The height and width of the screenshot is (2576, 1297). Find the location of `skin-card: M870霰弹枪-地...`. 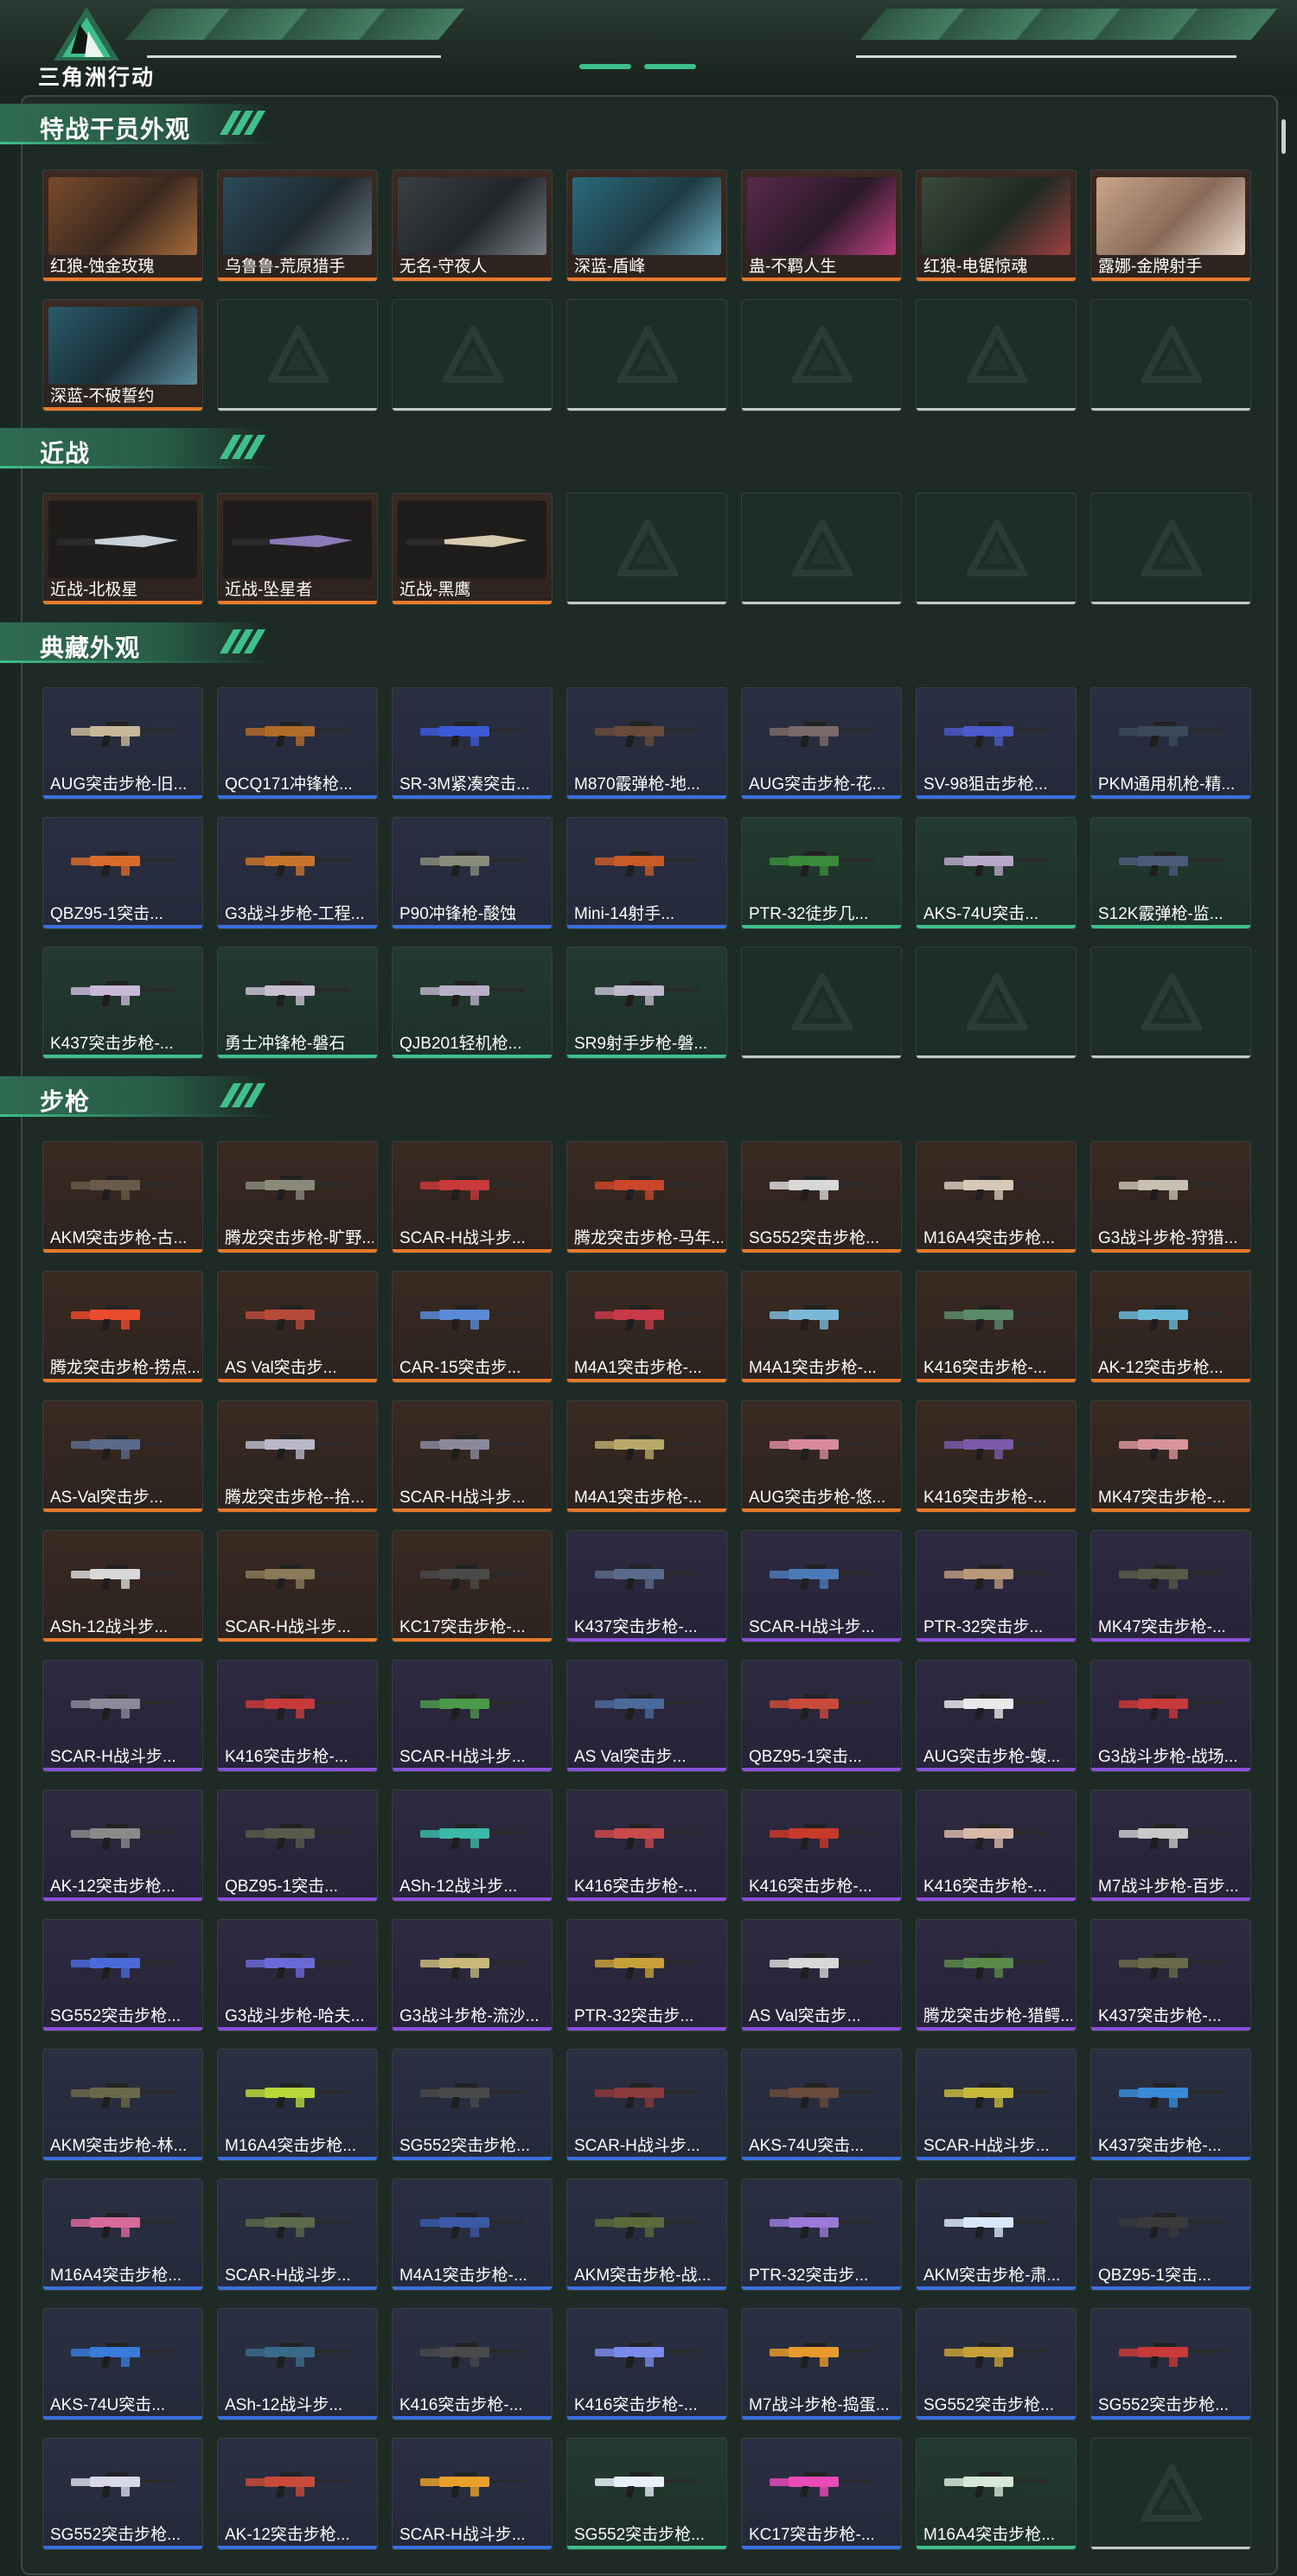

skin-card: M870霰弹枪-地... is located at coordinates (647, 743).